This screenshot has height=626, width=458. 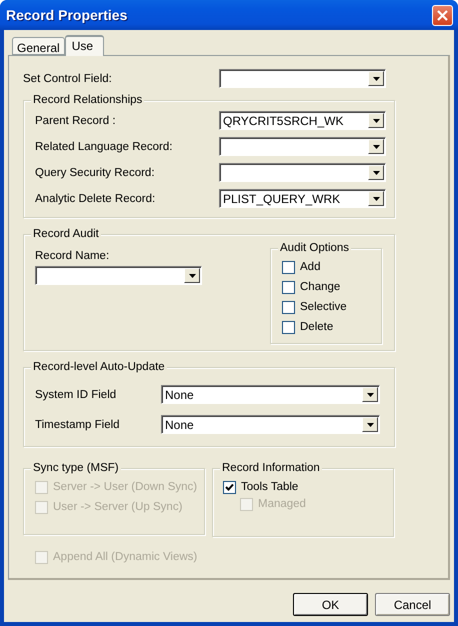 What do you see at coordinates (323, 307) in the screenshot?
I see `checkbox-label: Selective` at bounding box center [323, 307].